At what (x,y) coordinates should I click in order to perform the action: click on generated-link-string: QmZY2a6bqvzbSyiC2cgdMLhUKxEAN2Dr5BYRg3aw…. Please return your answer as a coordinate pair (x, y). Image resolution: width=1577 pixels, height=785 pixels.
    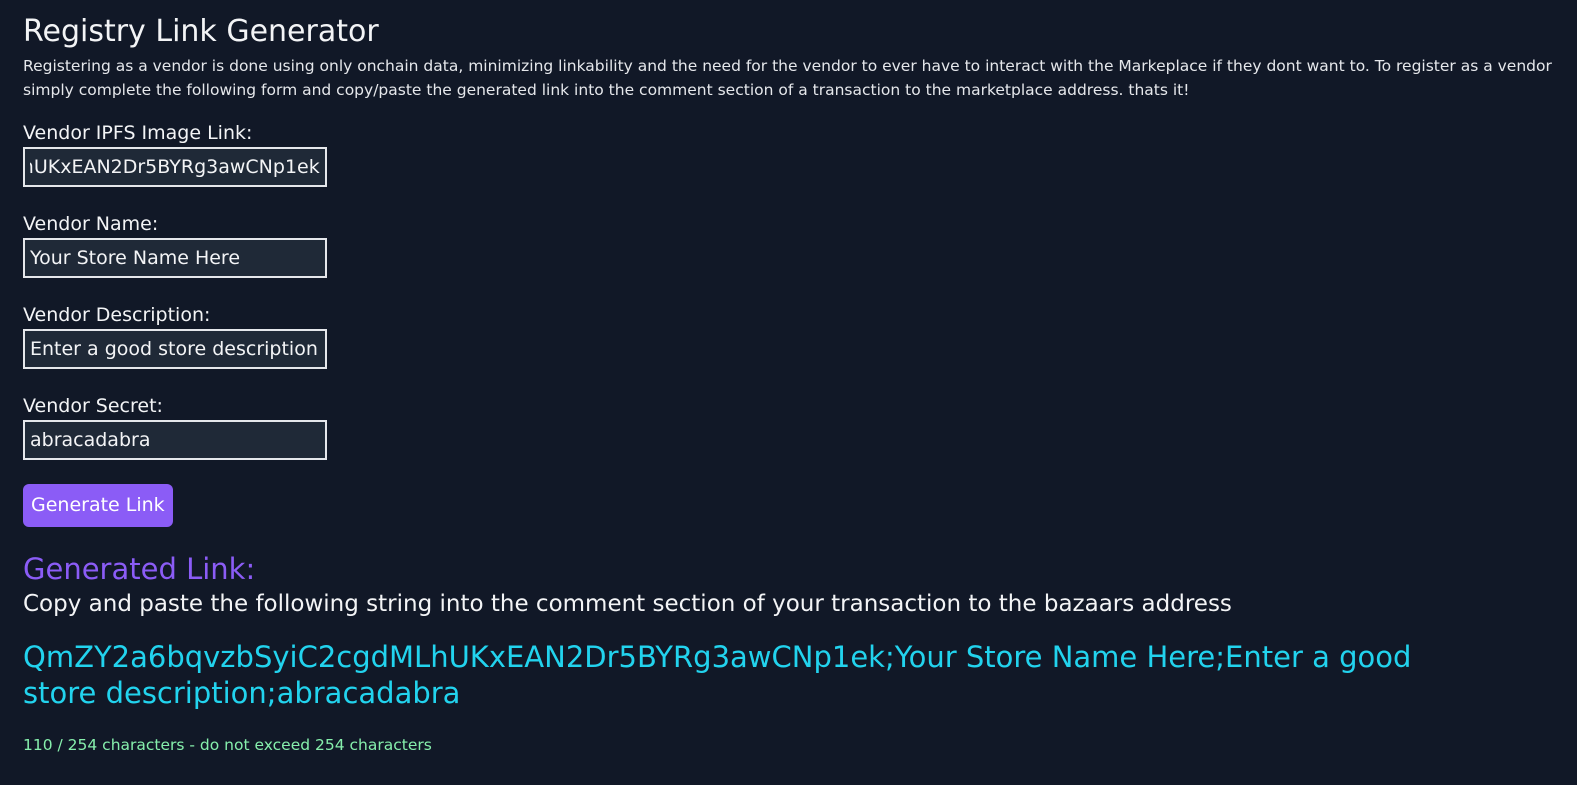
    Looking at the image, I should click on (717, 675).